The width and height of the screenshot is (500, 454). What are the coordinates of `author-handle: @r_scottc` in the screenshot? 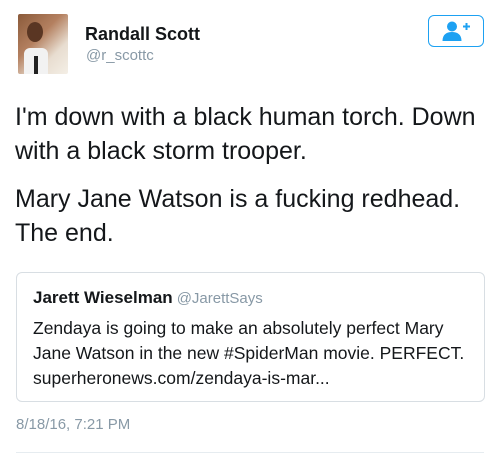 It's located at (120, 55).